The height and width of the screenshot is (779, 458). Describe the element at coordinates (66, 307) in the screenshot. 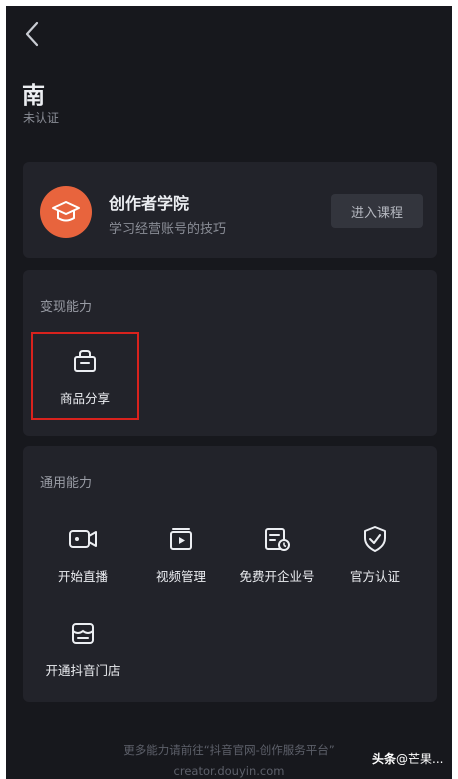

I see `section-title: 变现能力` at that location.